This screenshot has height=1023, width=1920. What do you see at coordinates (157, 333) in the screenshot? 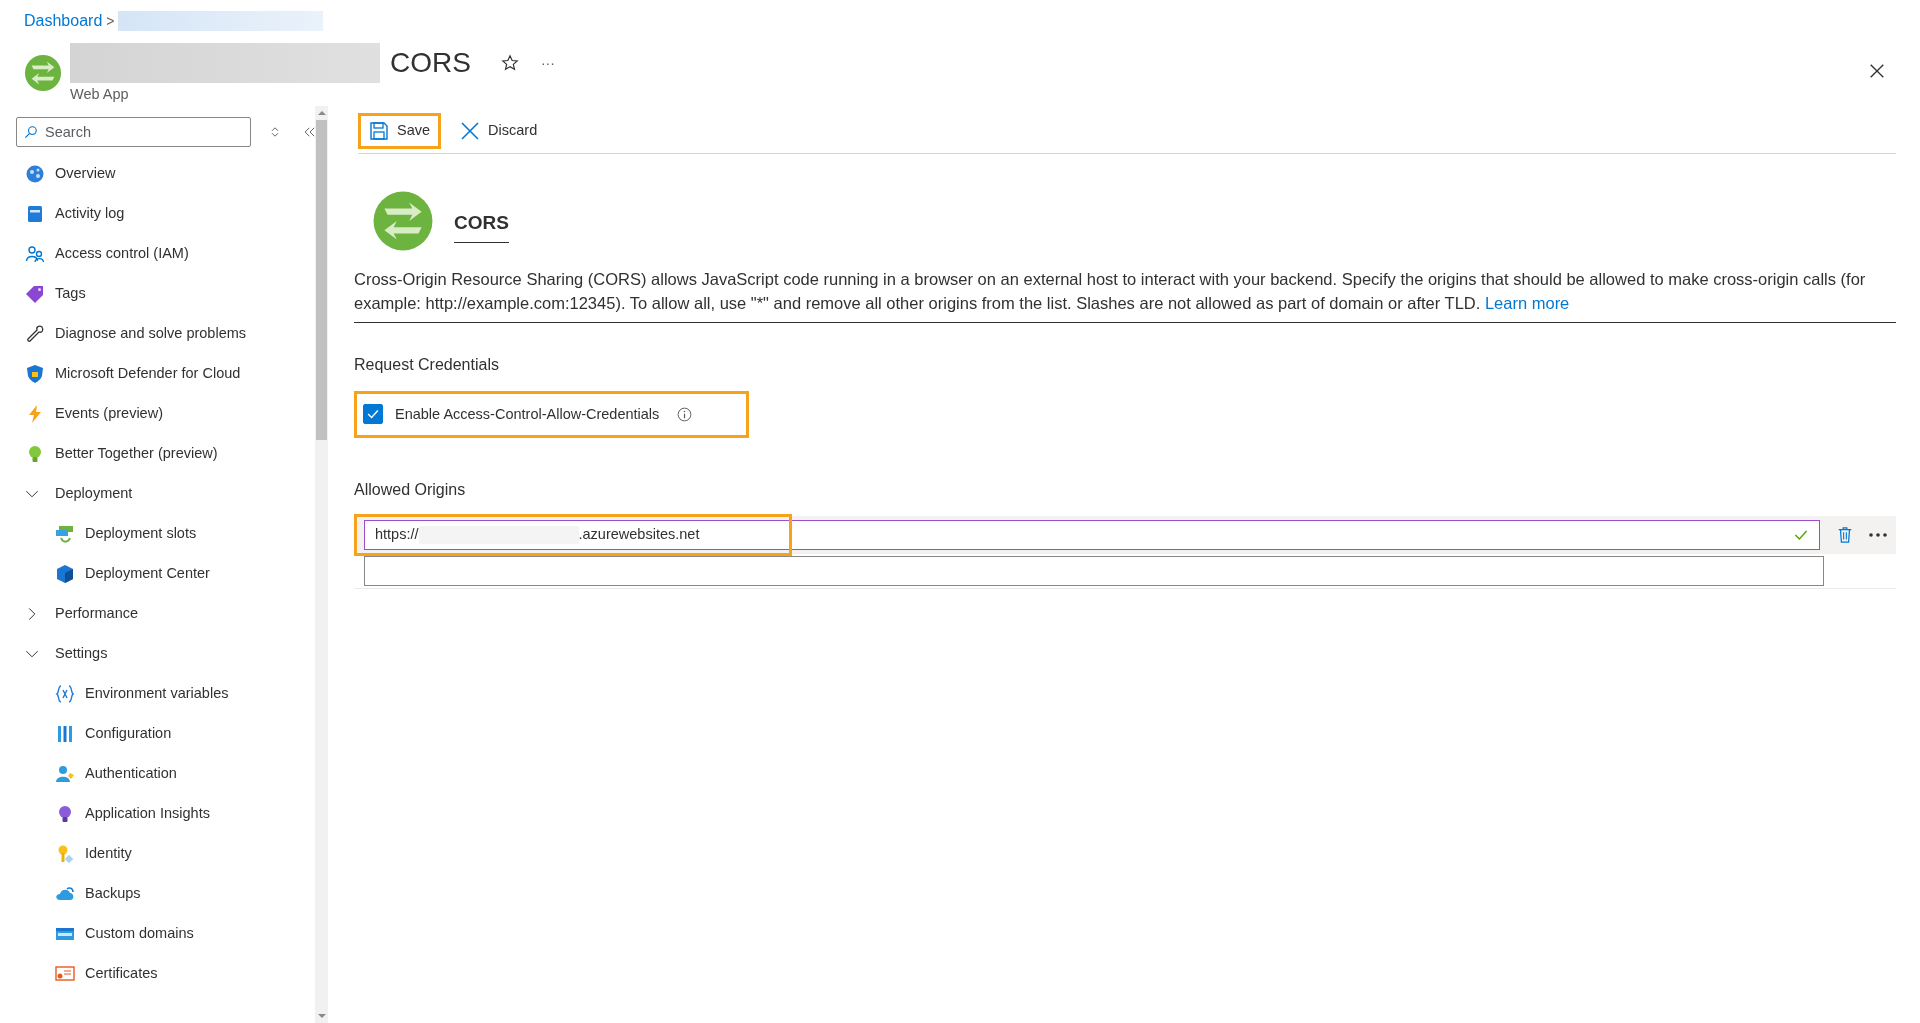
I see `sidebar-item: Diagnose and solve problems` at bounding box center [157, 333].